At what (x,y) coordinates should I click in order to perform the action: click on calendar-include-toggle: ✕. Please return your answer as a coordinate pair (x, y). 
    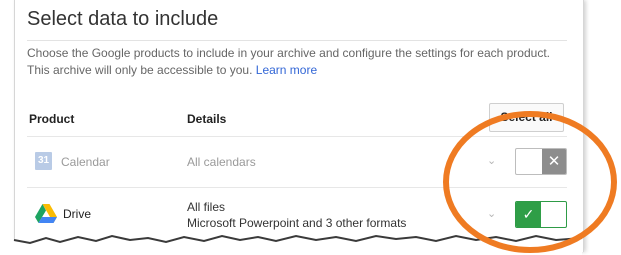
    Looking at the image, I should click on (541, 161).